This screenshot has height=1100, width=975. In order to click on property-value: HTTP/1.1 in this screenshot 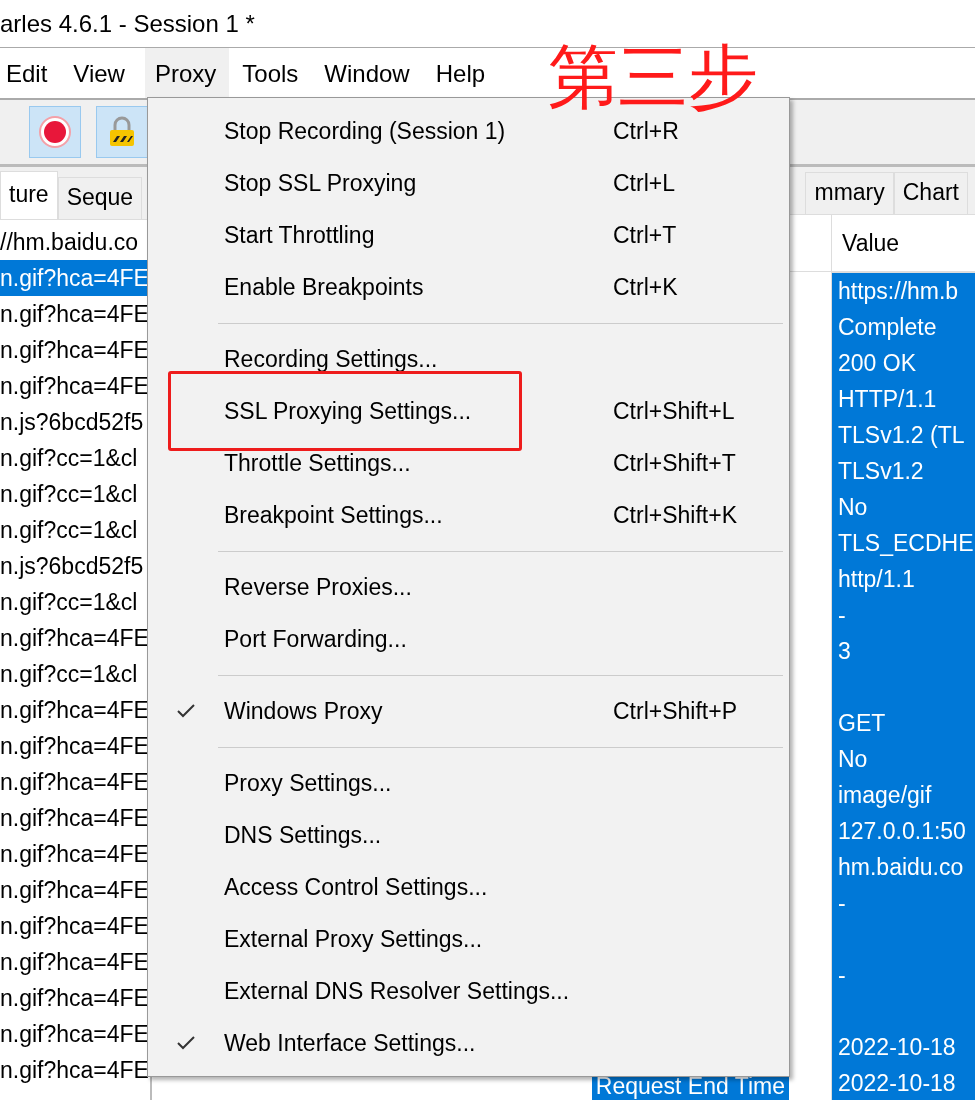, I will do `click(888, 399)`.